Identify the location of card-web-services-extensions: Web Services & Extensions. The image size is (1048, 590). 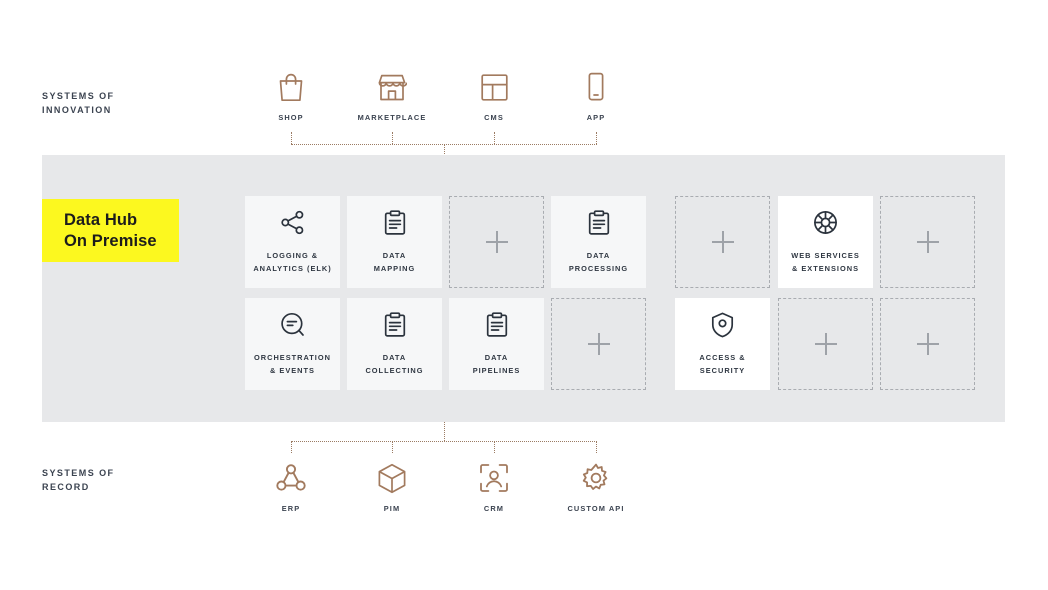
(825, 242).